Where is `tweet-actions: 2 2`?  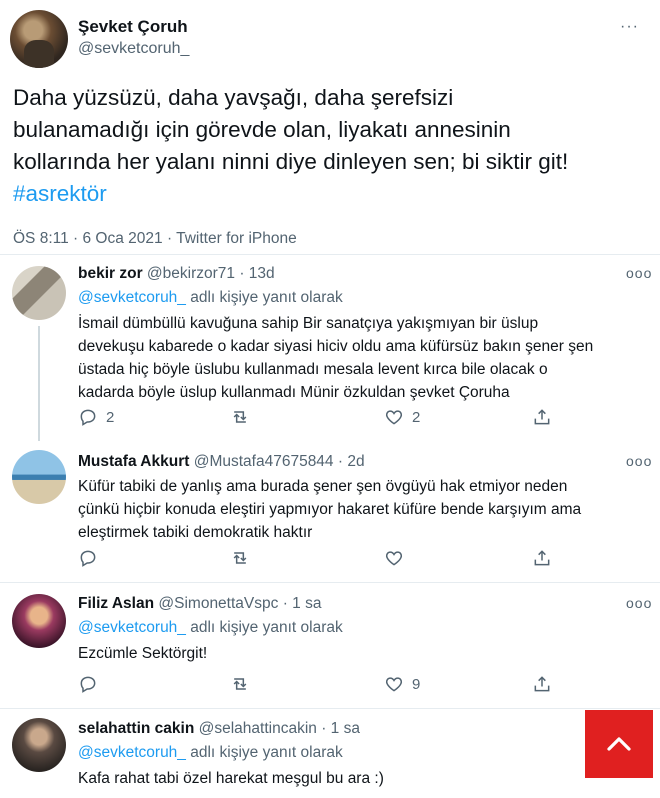
tweet-actions: 2 2 is located at coordinates (328, 418).